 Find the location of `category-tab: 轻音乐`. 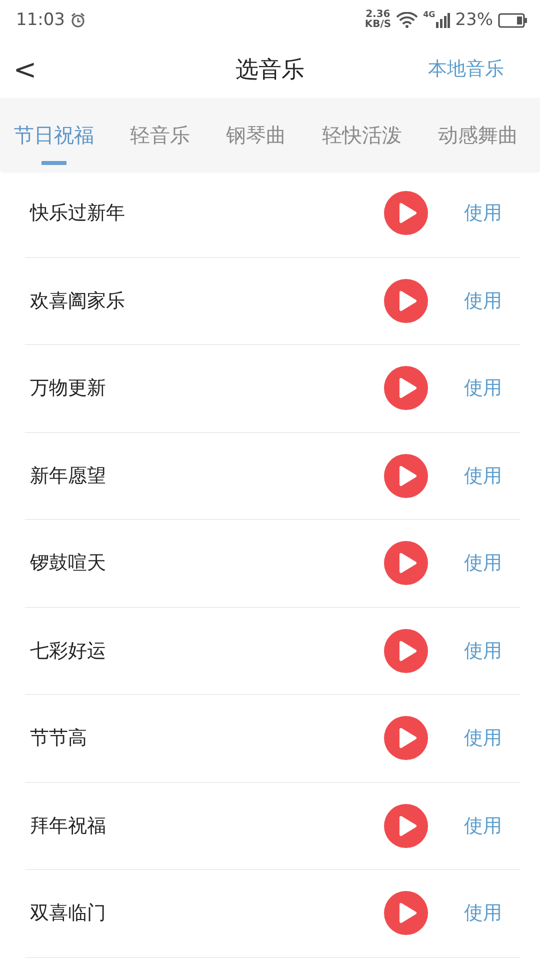

category-tab: 轻音乐 is located at coordinates (160, 138).